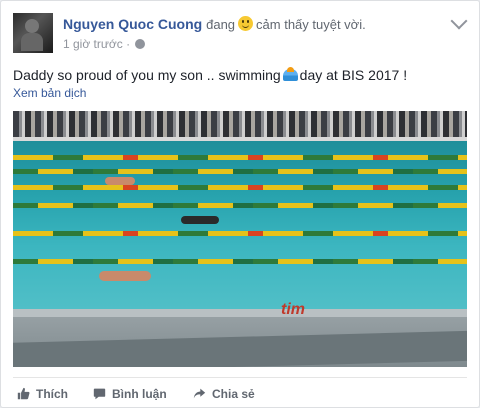  What do you see at coordinates (132, 24) in the screenshot?
I see `author-name: Nguyen Quoc Cuong` at bounding box center [132, 24].